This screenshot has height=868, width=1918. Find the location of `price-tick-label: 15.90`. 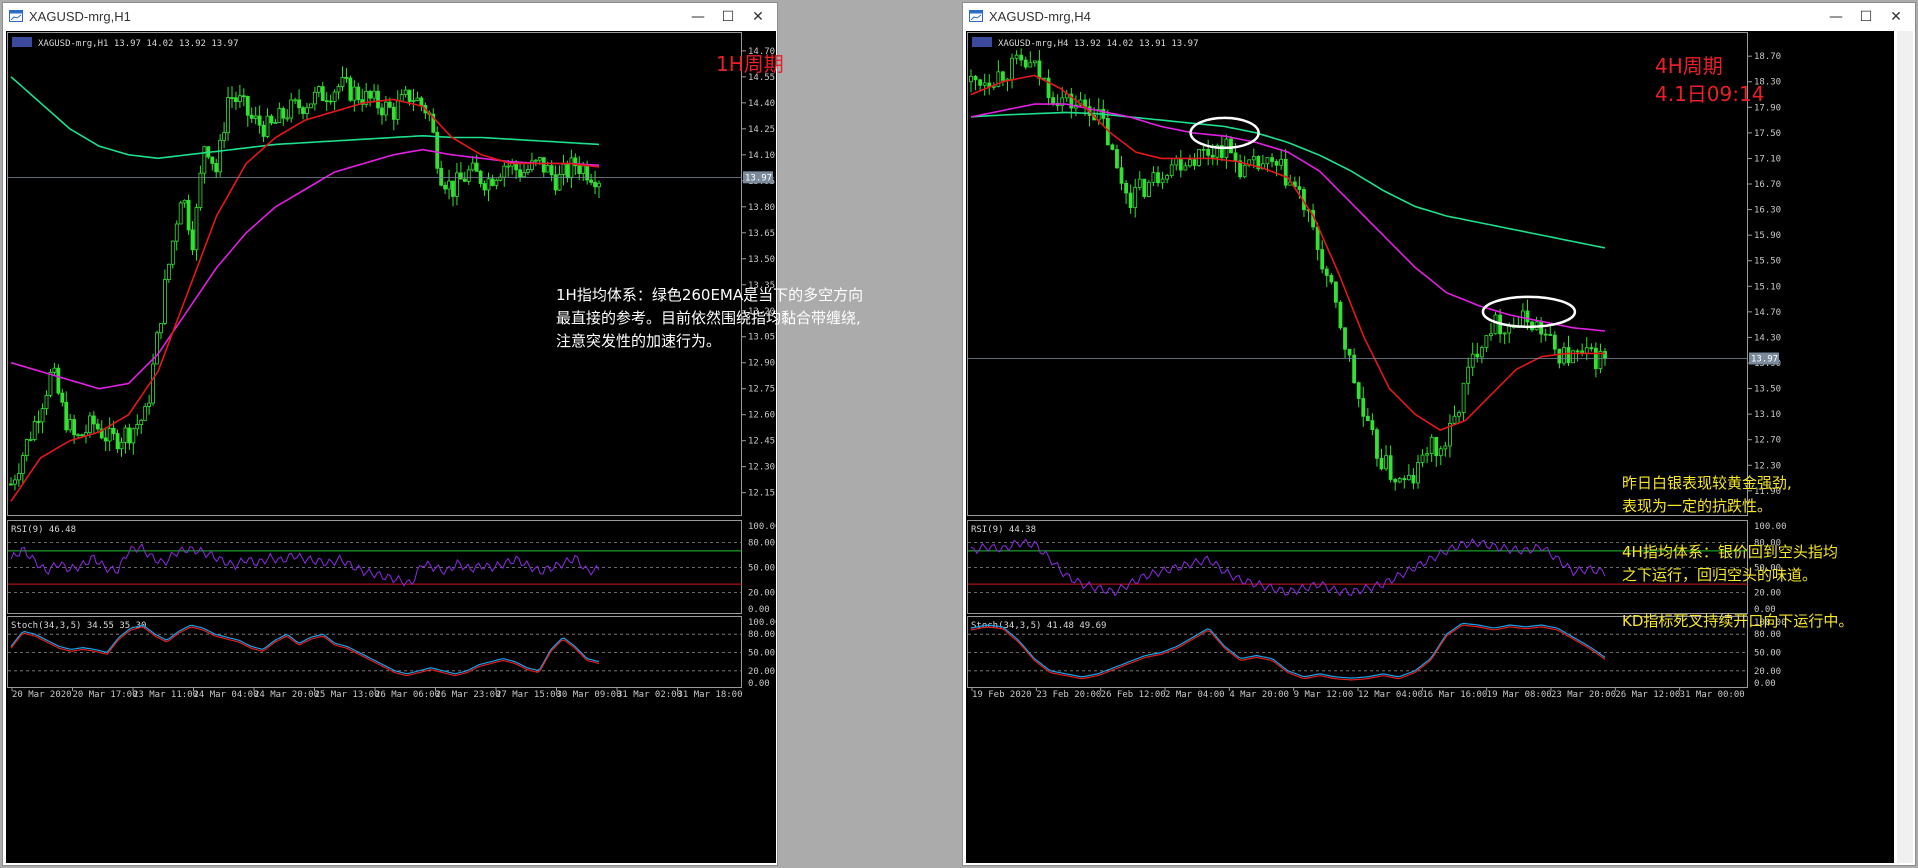

price-tick-label: 15.90 is located at coordinates (1767, 236).